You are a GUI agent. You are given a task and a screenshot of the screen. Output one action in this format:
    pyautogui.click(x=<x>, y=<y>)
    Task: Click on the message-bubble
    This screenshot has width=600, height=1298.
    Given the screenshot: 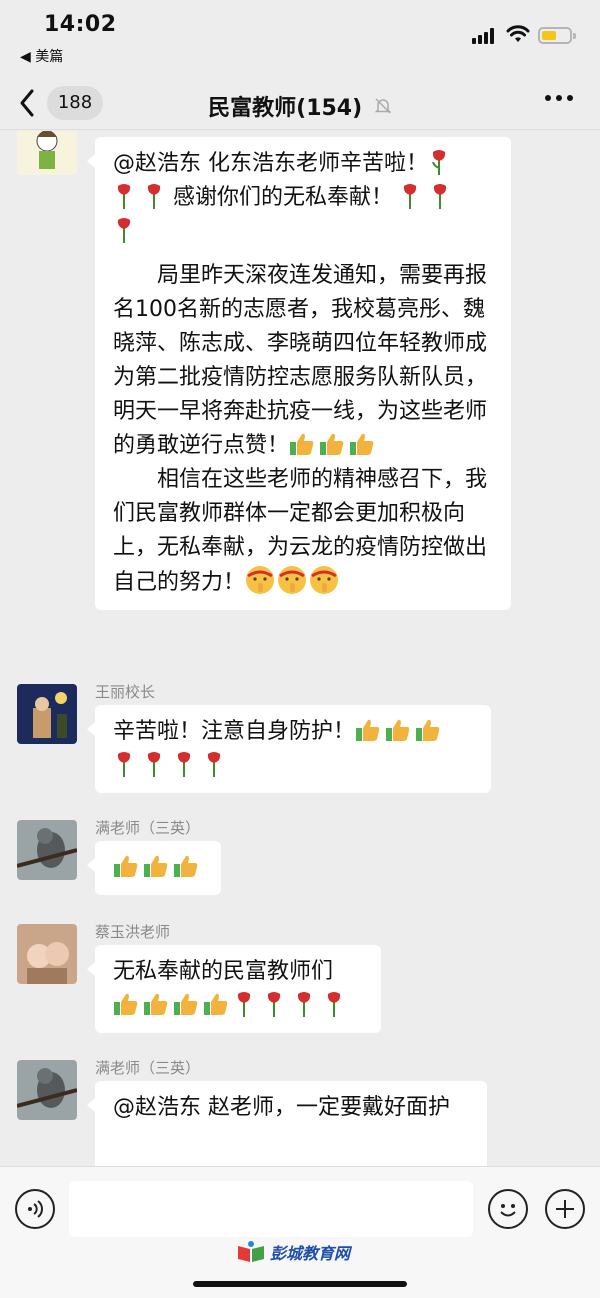 What is the action you would take?
    pyautogui.click(x=154, y=868)
    